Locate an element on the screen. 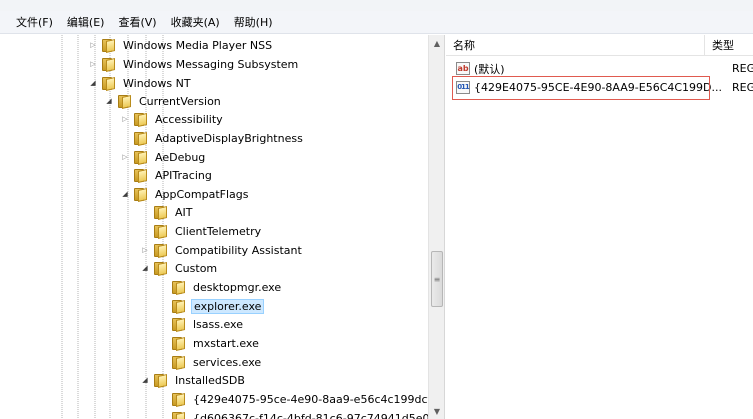  tree-node-label: {d606367c-f14c-4bfd-81c6-97c74941d5e0} is located at coordinates (315, 415).